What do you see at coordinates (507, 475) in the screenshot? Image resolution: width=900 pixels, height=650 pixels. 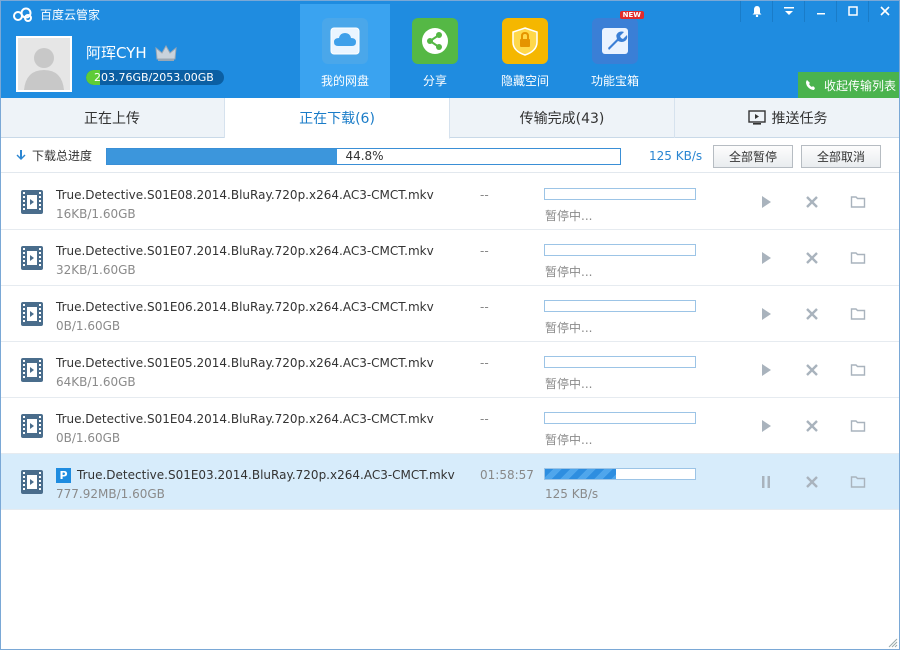 I see `remaining-time: 01:58:57` at bounding box center [507, 475].